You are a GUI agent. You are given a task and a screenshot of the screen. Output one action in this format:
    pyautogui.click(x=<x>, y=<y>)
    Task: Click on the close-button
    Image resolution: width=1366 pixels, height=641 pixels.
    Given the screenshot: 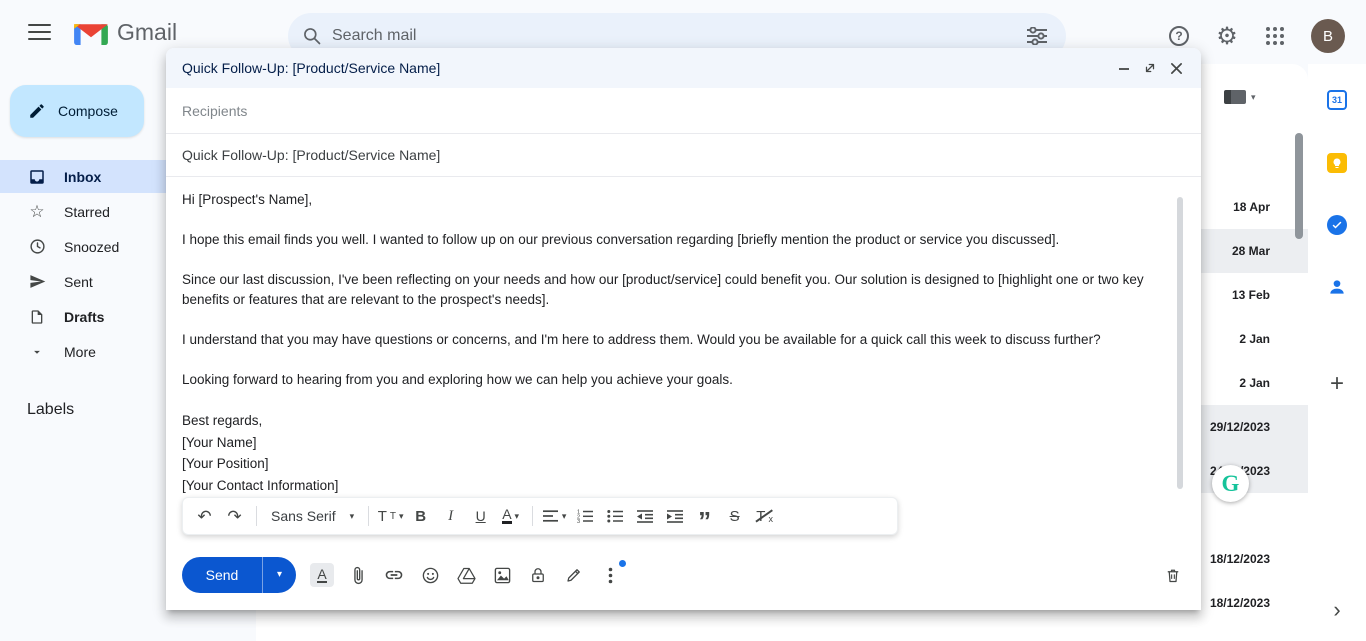 What is the action you would take?
    pyautogui.click(x=1176, y=68)
    